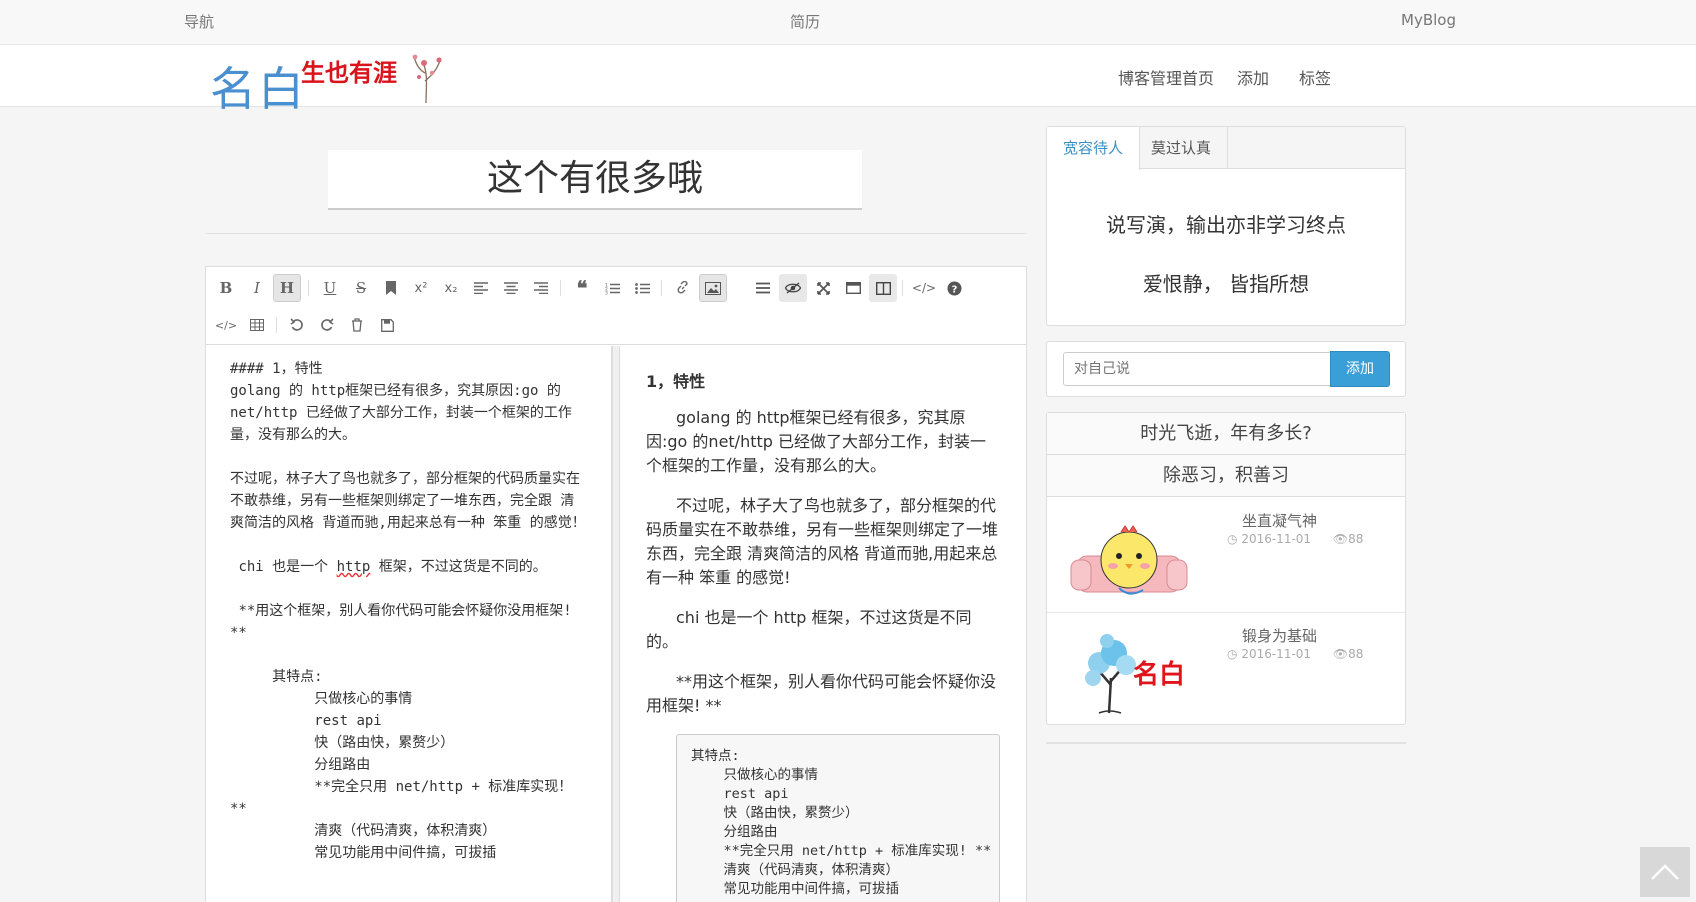 This screenshot has height=902, width=1696. What do you see at coordinates (421, 288) in the screenshot?
I see `superscript-icon: x²` at bounding box center [421, 288].